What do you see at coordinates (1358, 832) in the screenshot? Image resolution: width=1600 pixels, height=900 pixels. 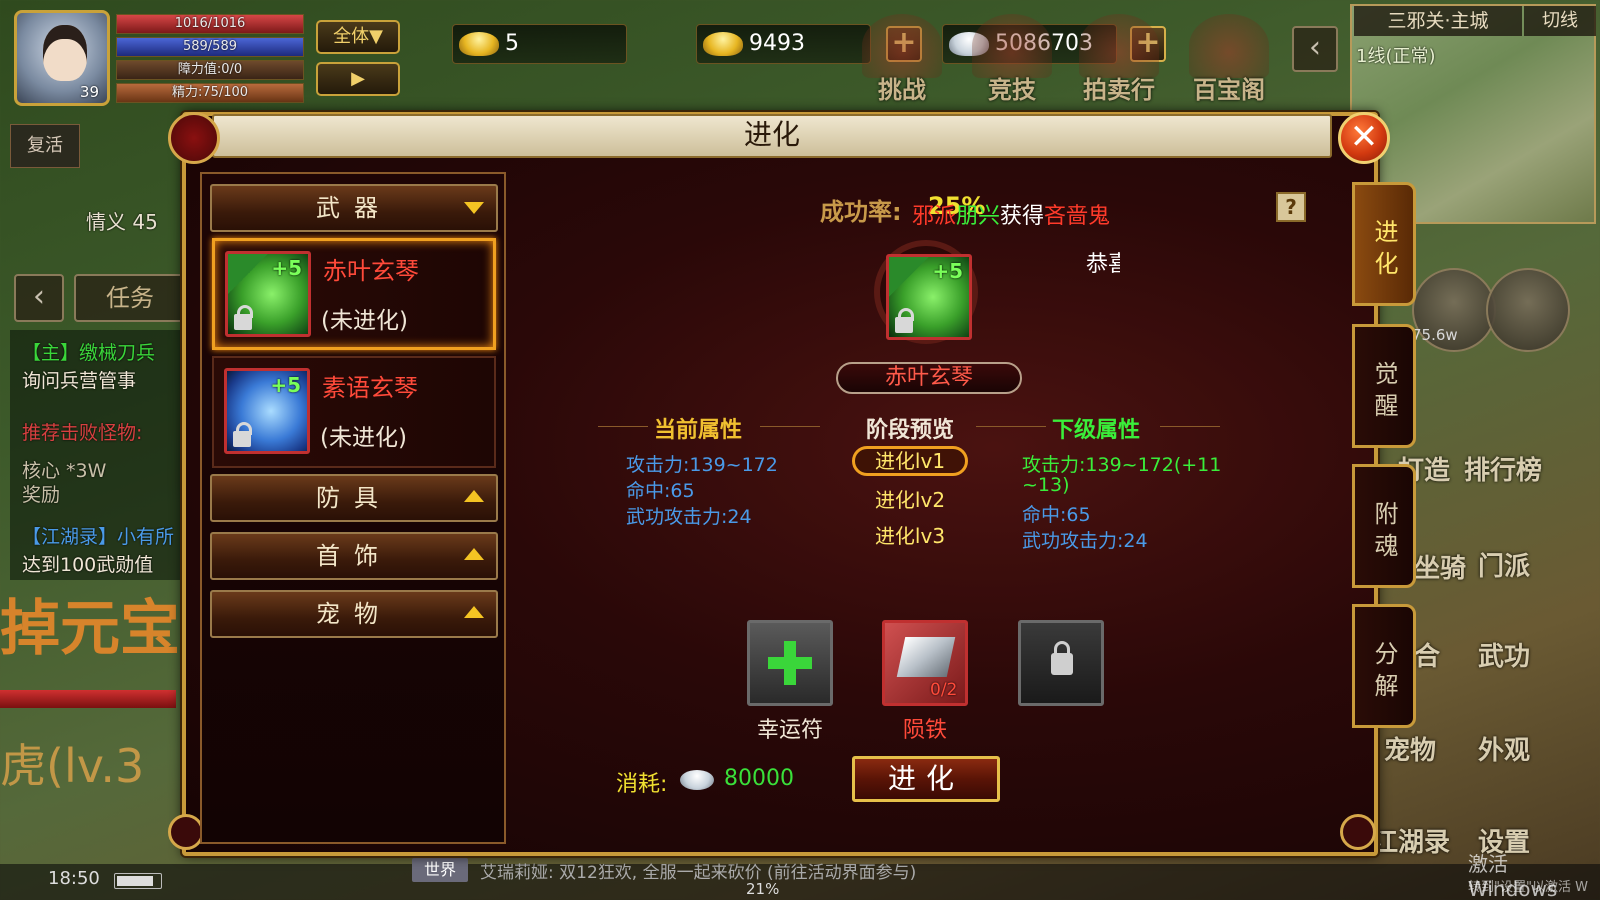 I see `corner-ornament` at bounding box center [1358, 832].